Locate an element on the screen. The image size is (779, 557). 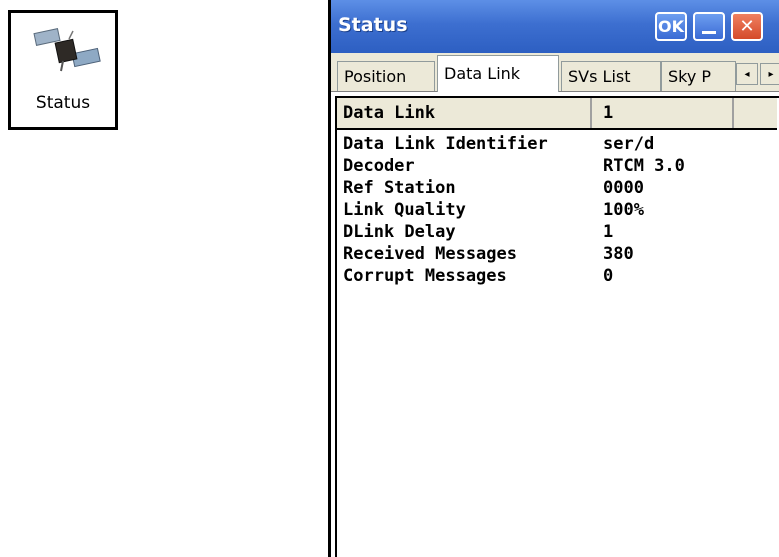
tab-scroll-left-button: ◂ is located at coordinates (747, 74).